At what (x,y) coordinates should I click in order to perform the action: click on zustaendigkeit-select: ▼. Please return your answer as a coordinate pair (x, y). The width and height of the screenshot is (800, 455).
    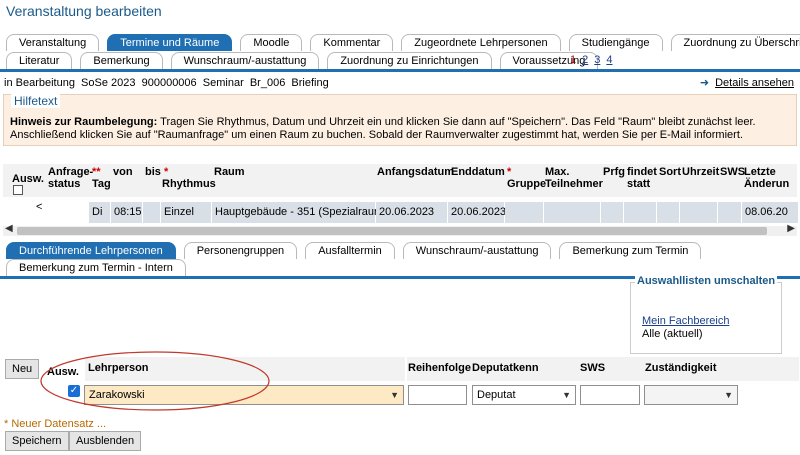
    Looking at the image, I should click on (691, 395).